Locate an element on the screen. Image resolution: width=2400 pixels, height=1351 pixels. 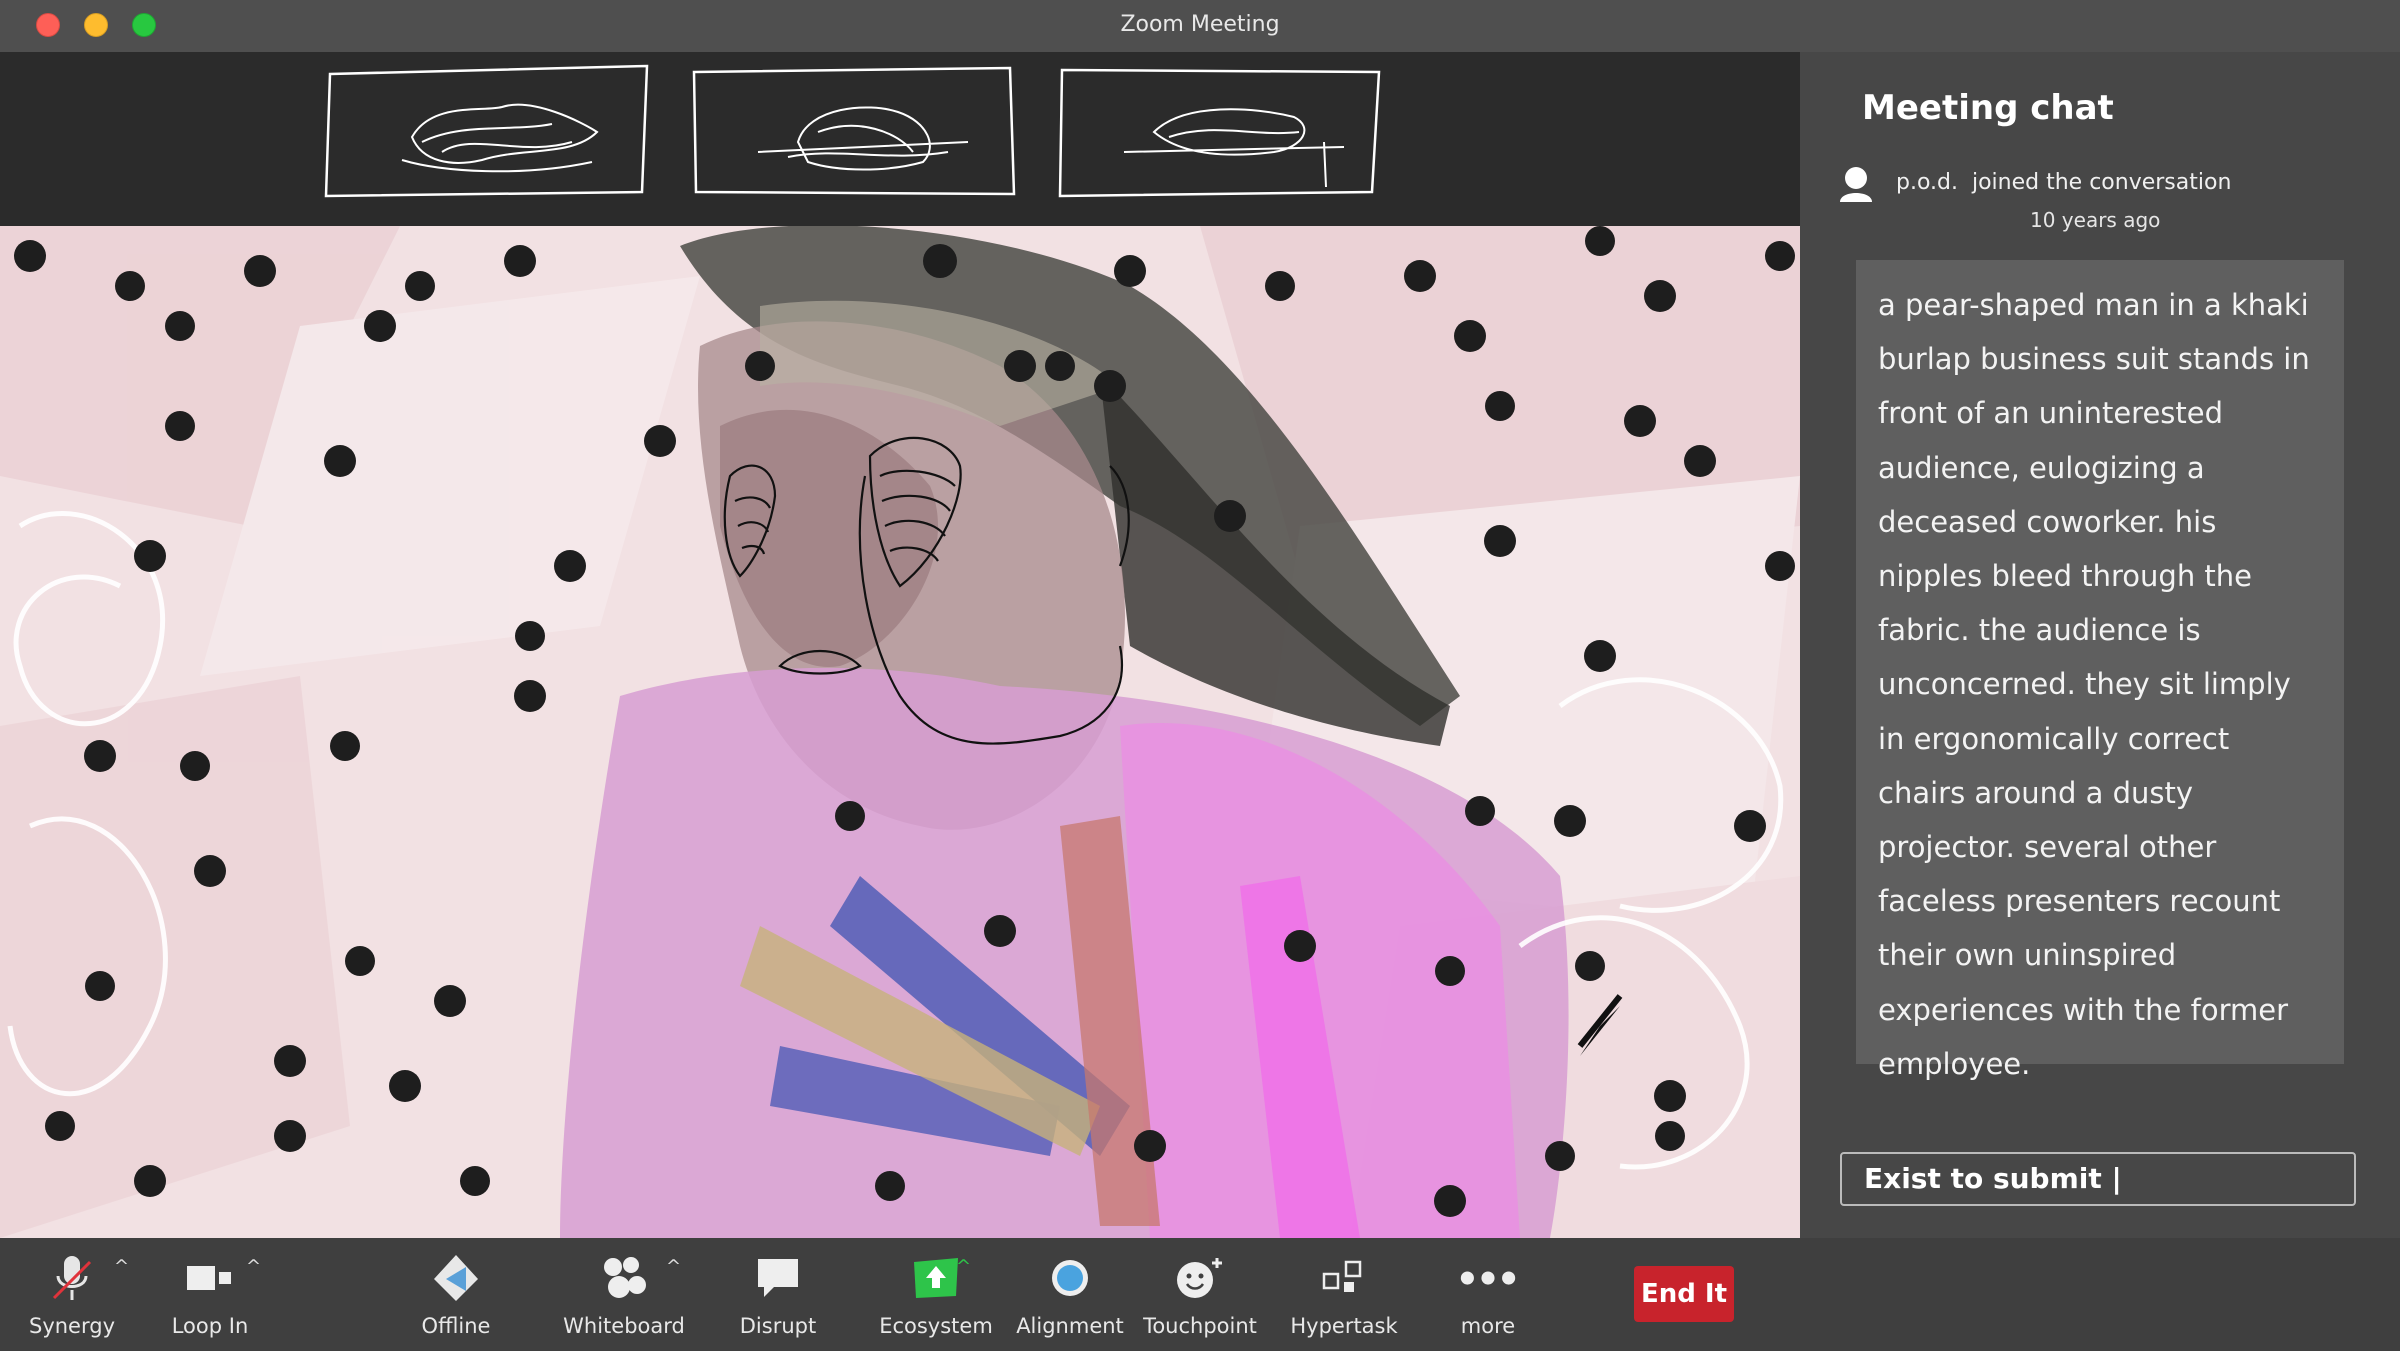
alignment-label: Alignment is located at coordinates (1070, 1326).